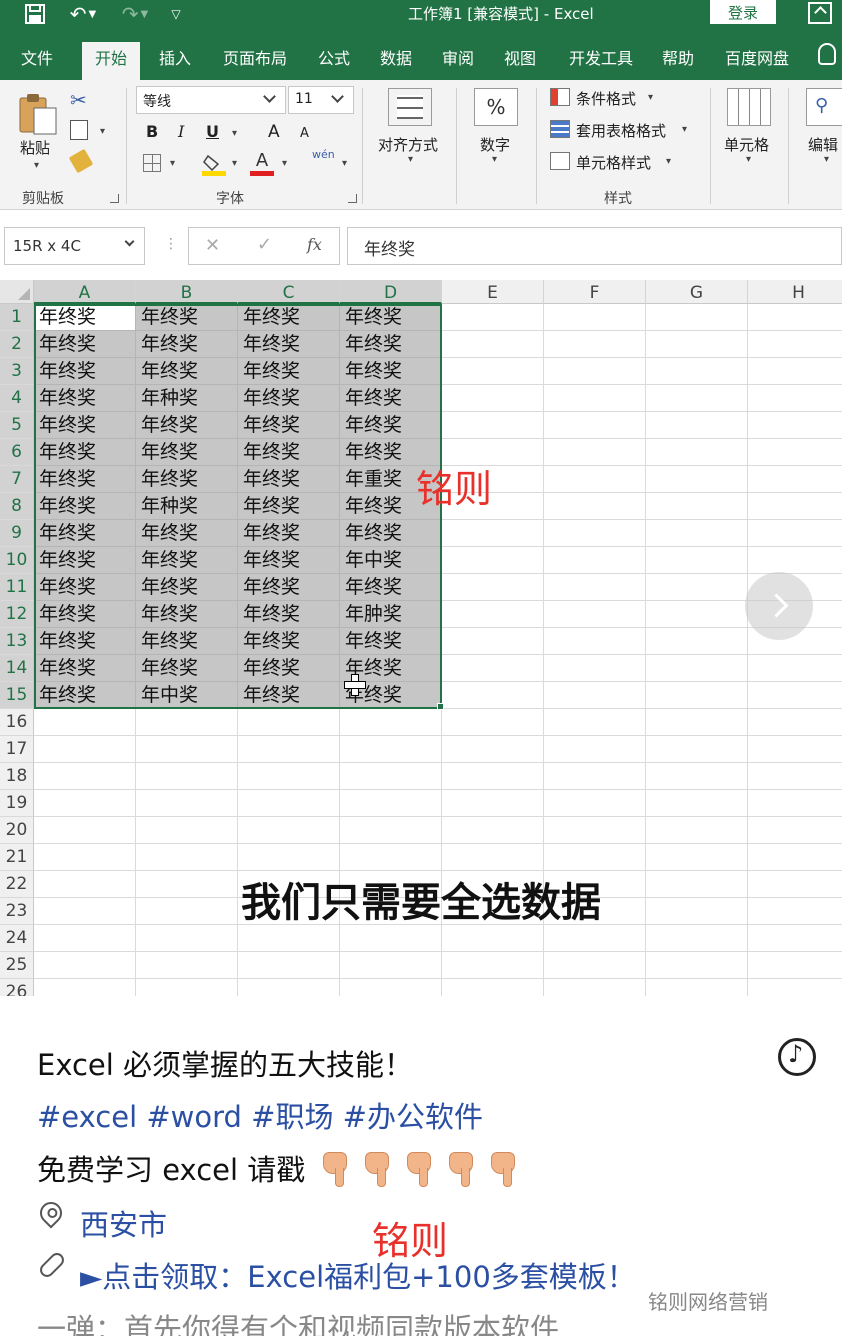 This screenshot has height=1336, width=842. I want to click on conditional-format-icon, so click(560, 97).